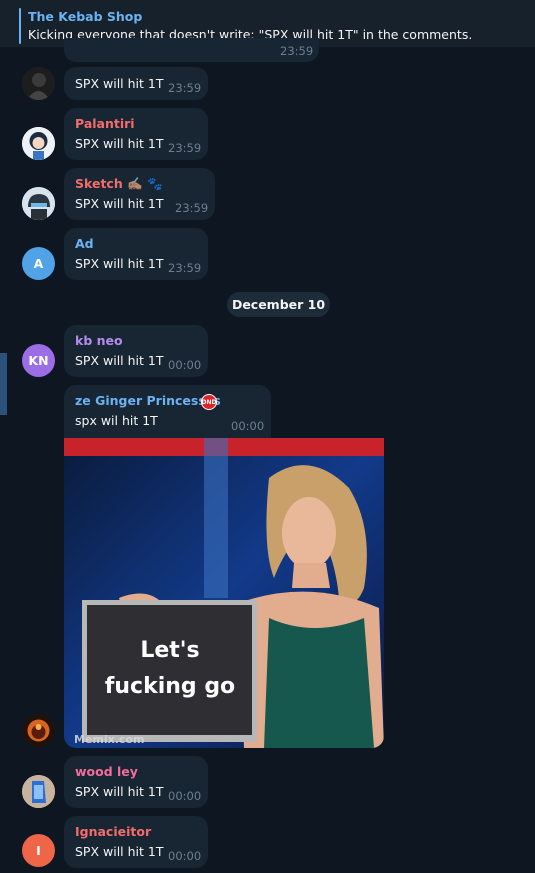 The width and height of the screenshot is (535, 873). Describe the element at coordinates (38, 143) in the screenshot. I see `avatar-anime-girl` at that location.